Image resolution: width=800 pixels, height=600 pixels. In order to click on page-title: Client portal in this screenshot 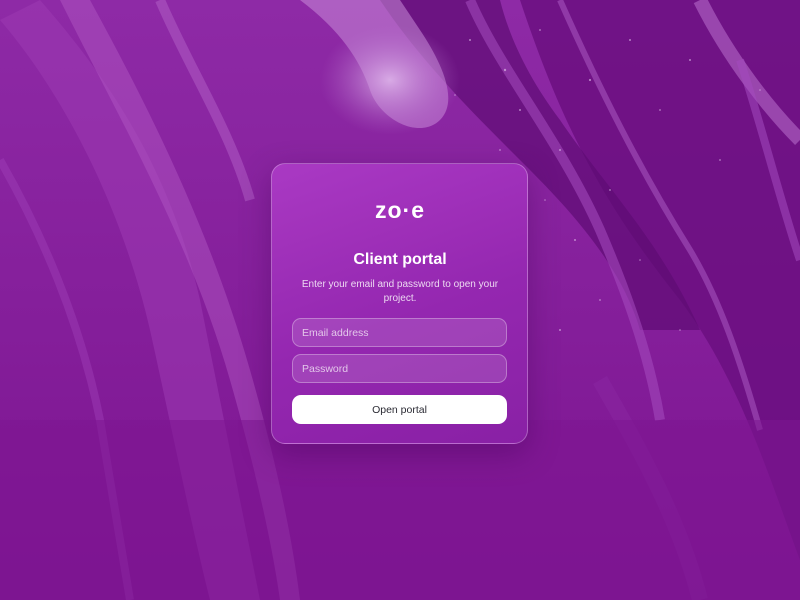, I will do `click(400, 259)`.